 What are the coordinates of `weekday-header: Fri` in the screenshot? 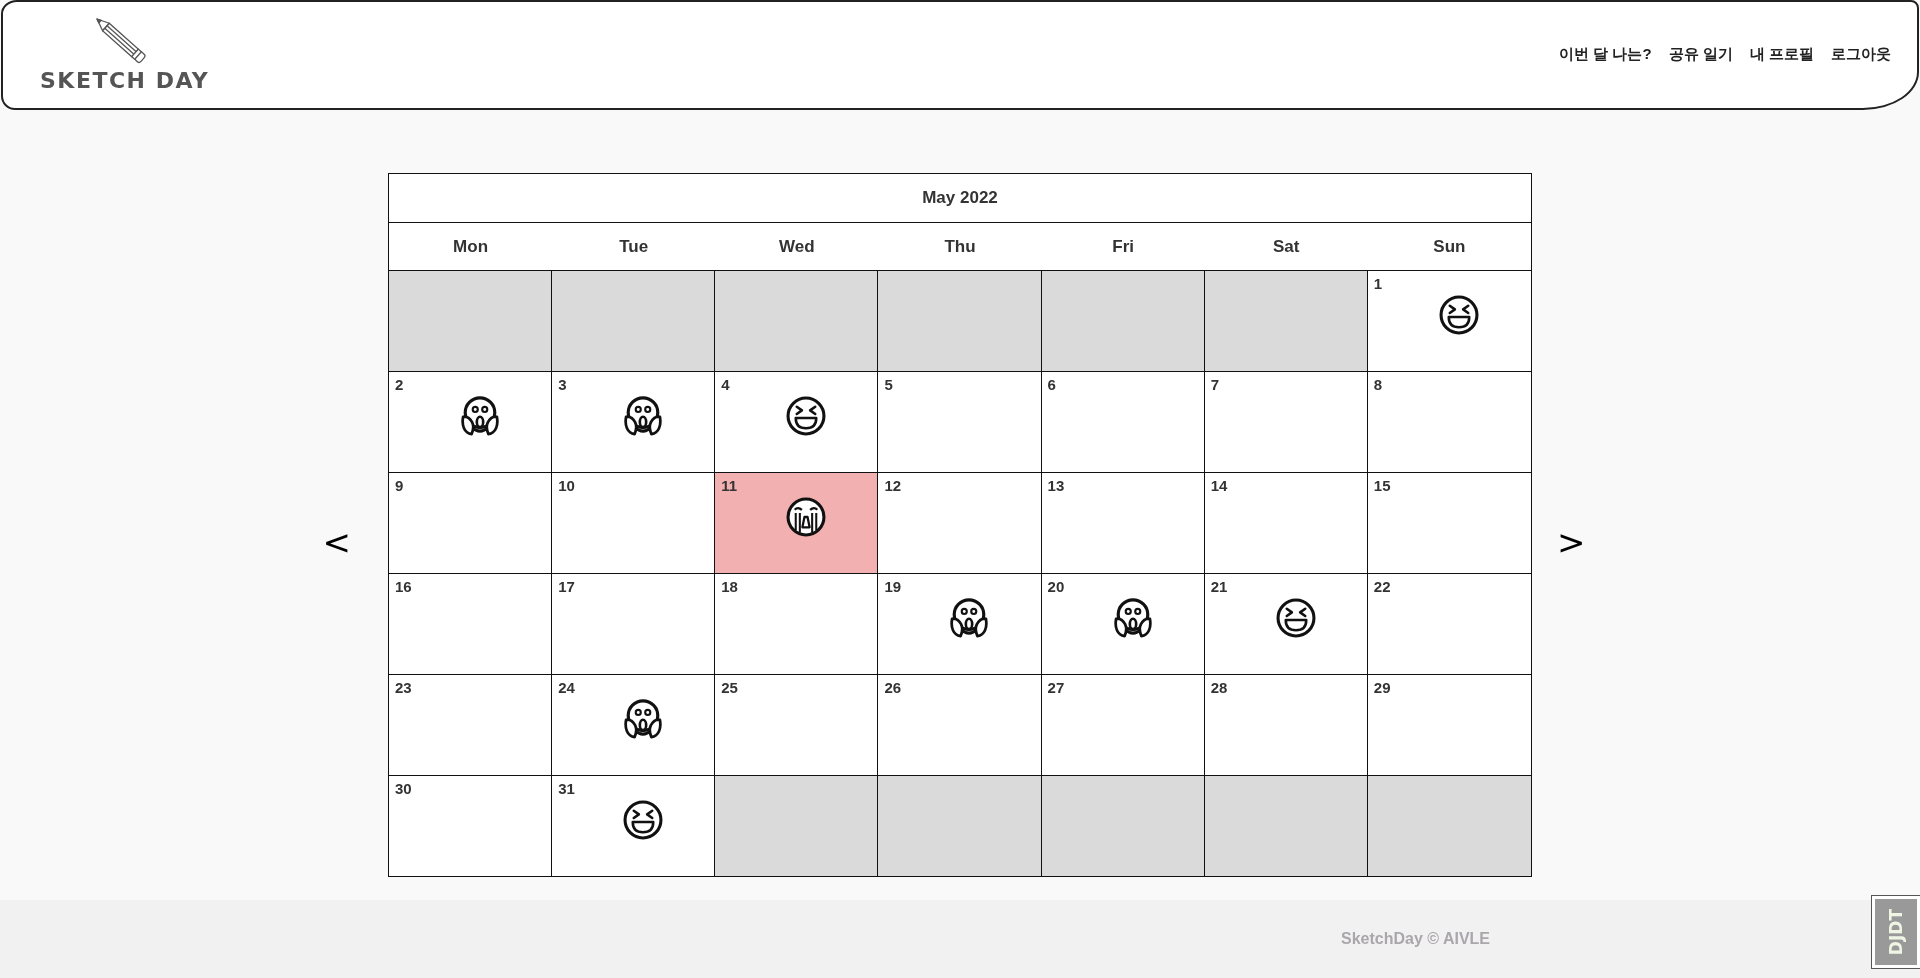 It's located at (1123, 246).